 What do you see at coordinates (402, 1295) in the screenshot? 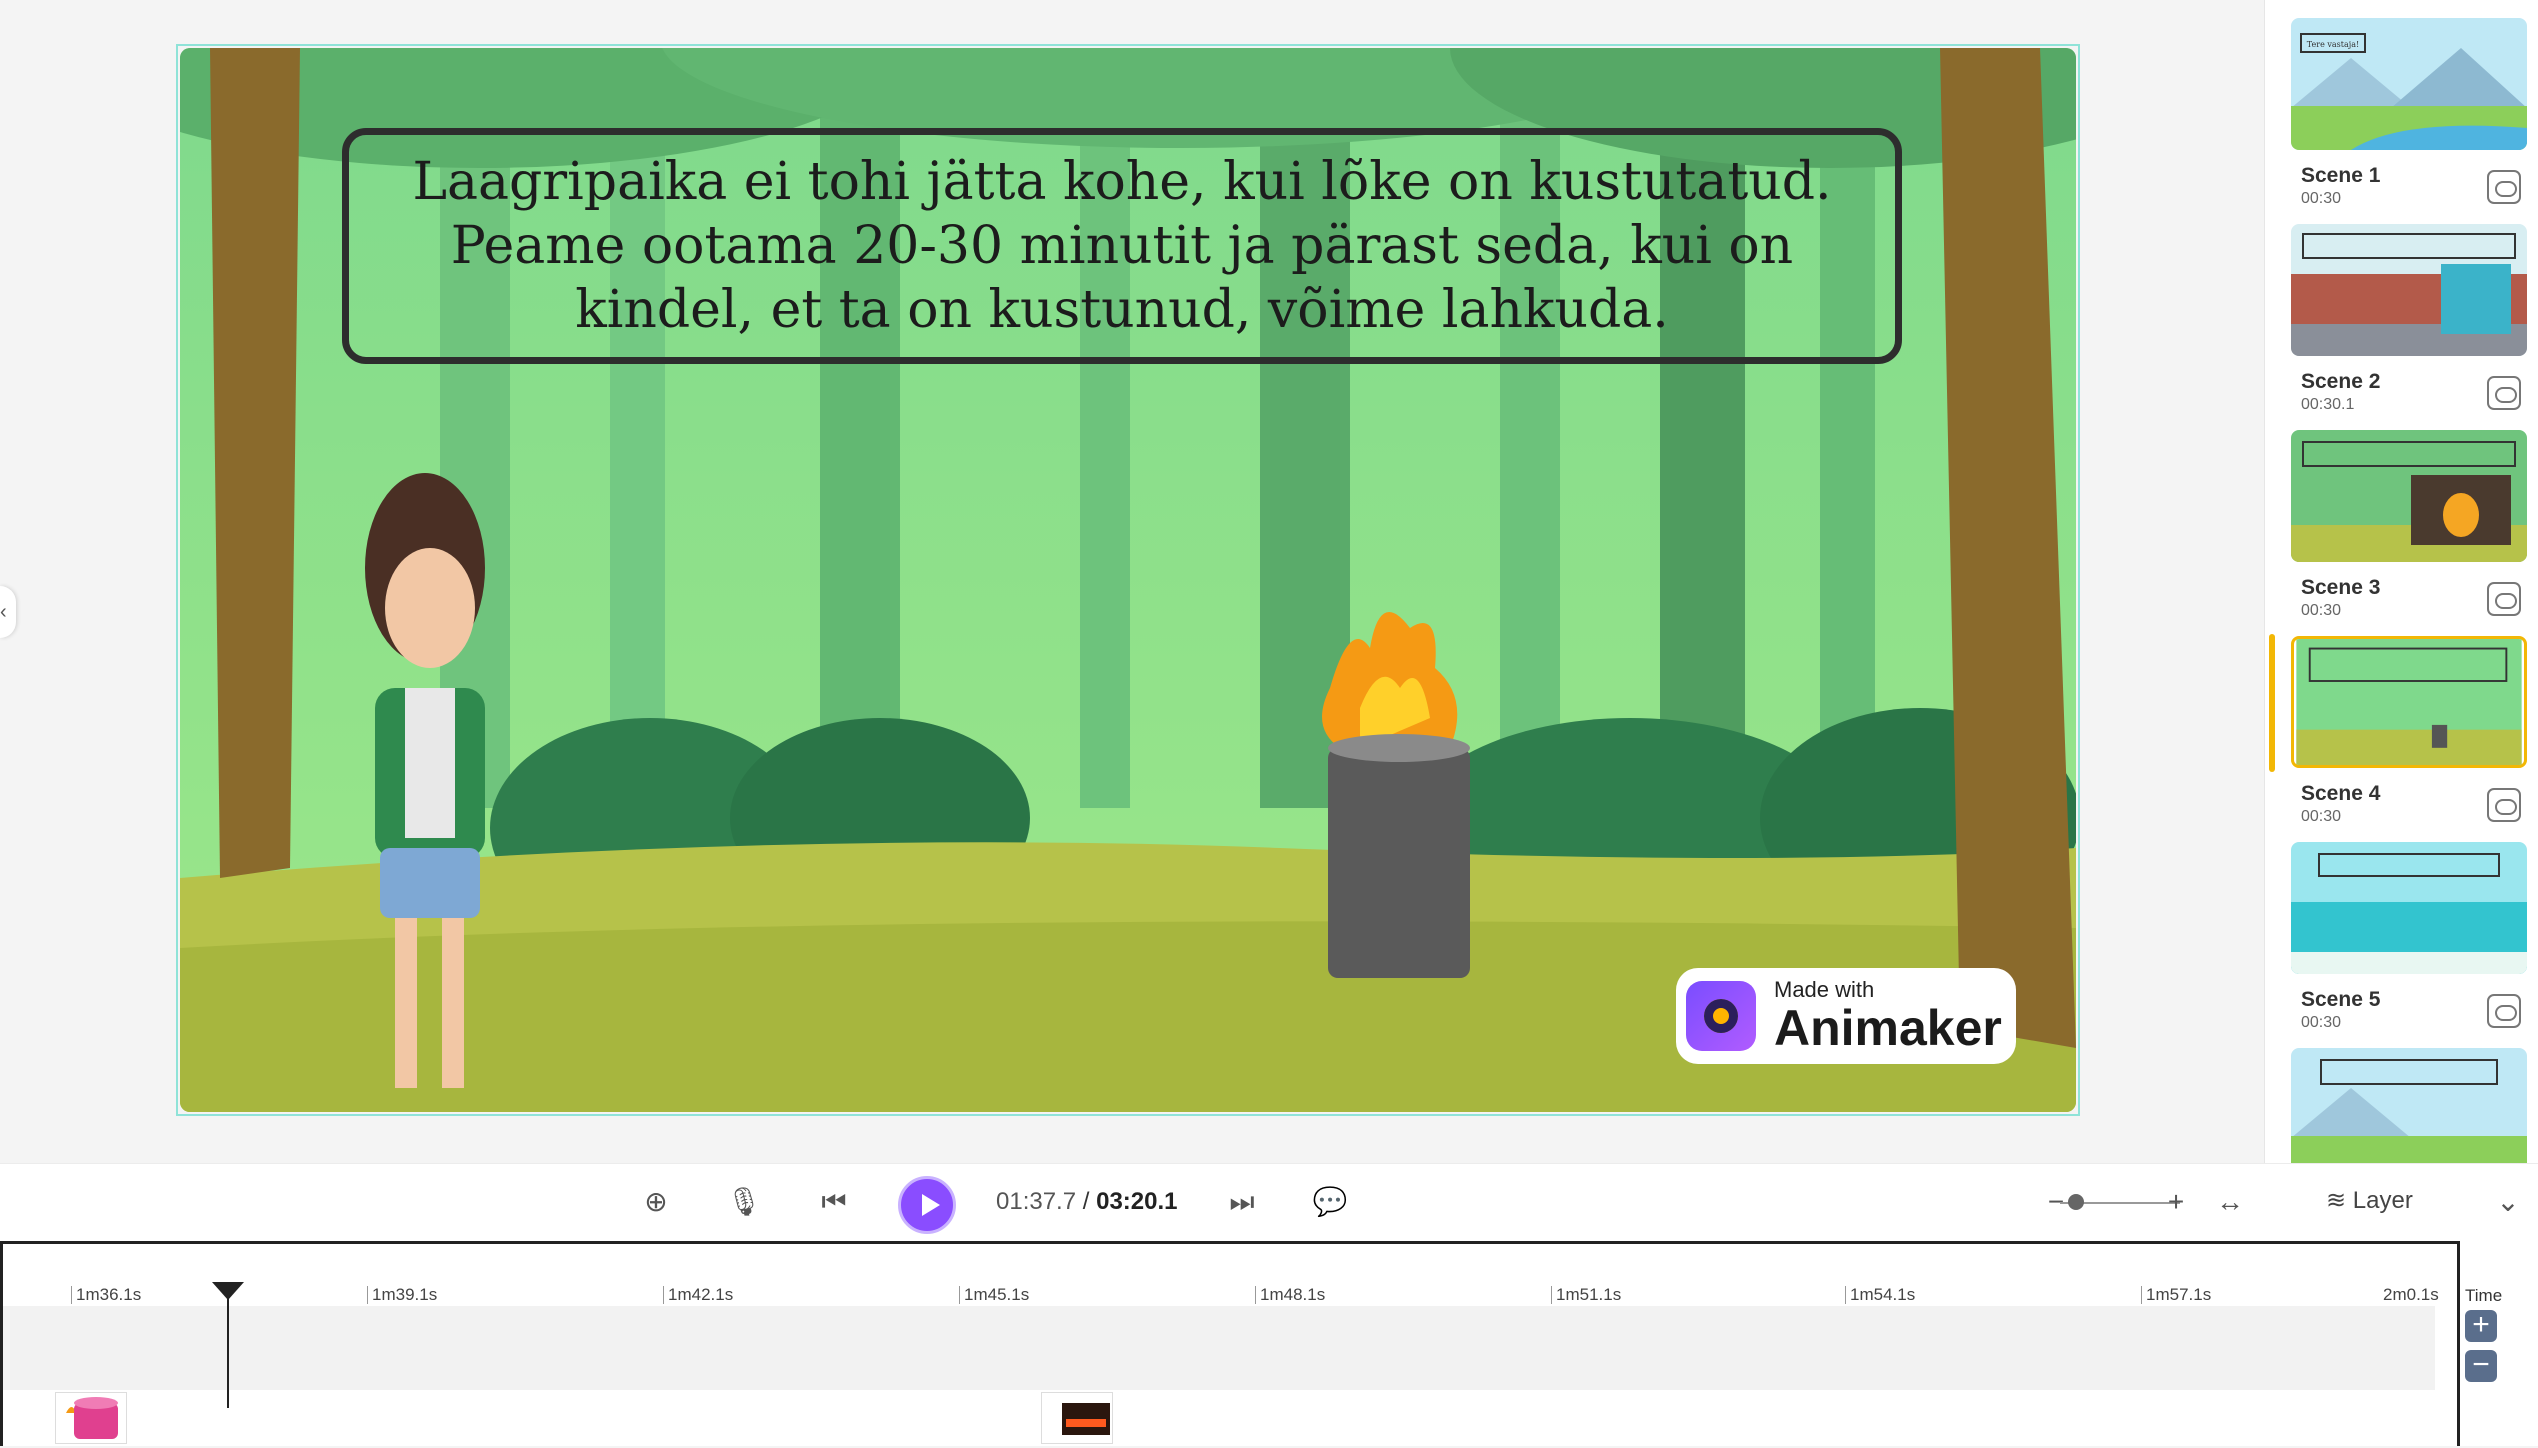
I see `timeline-tick: 1m39.1s` at bounding box center [402, 1295].